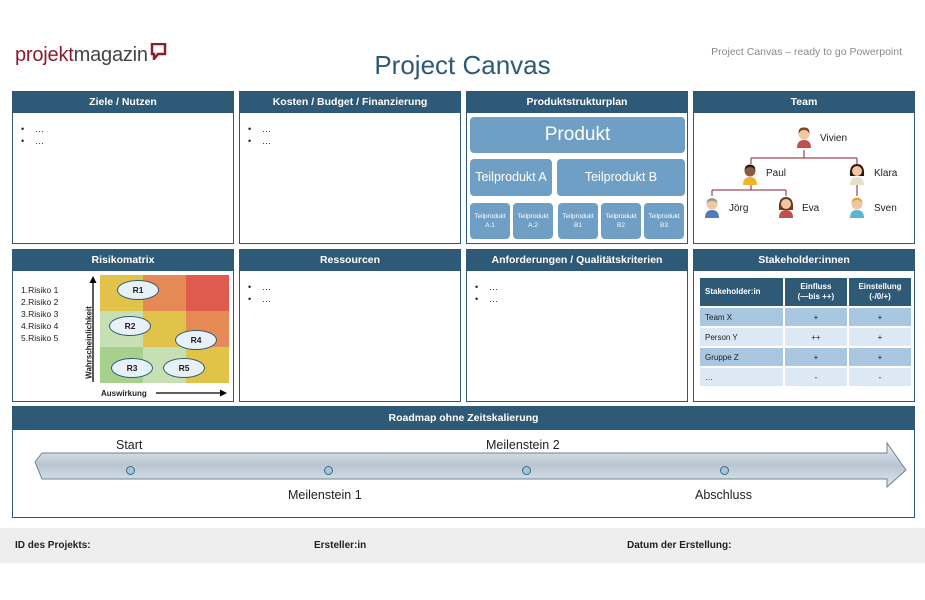 This screenshot has width=925, height=600. Describe the element at coordinates (723, 495) in the screenshot. I see `milestone-end-label: Abschluss` at that location.